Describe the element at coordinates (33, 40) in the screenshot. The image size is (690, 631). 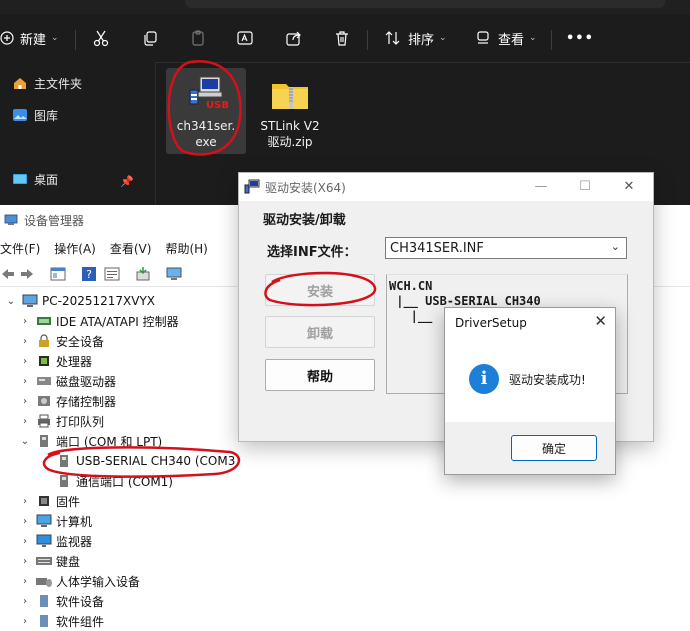
I see `new-button-label: 新建` at that location.